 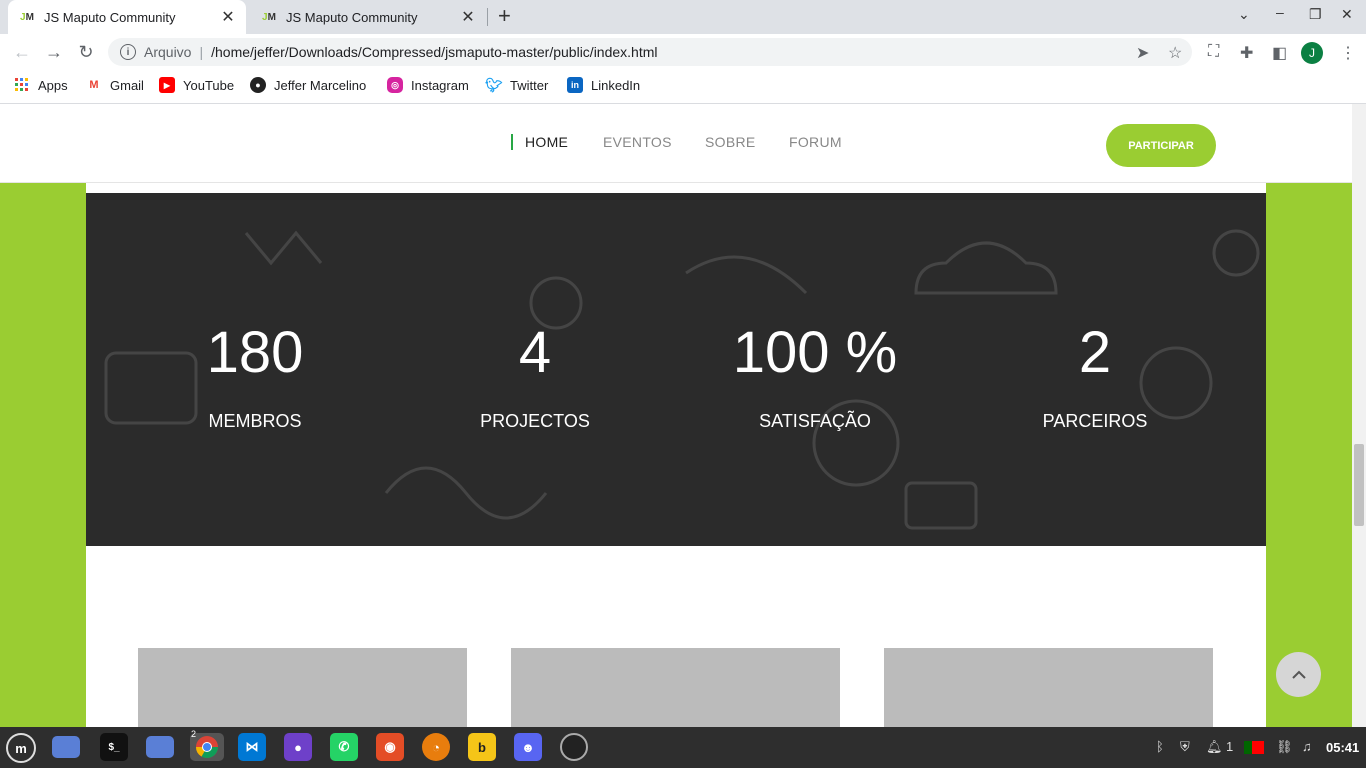 I want to click on tab-inactive: JM JS Maputo Community ✕, so click(x=368, y=17).